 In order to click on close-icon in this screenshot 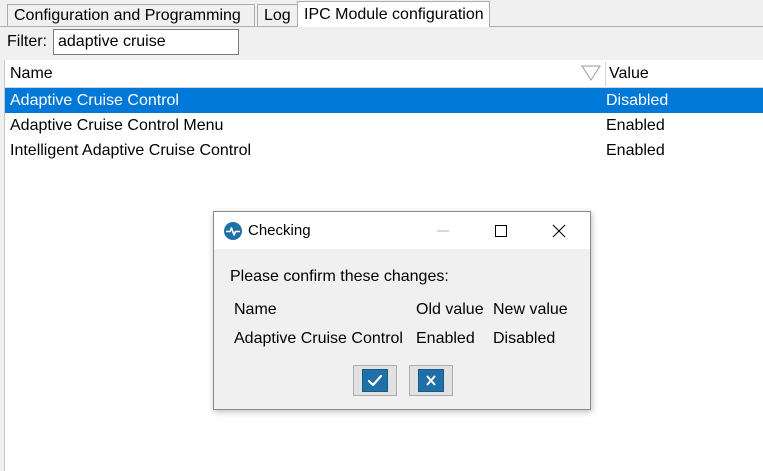, I will do `click(559, 231)`.